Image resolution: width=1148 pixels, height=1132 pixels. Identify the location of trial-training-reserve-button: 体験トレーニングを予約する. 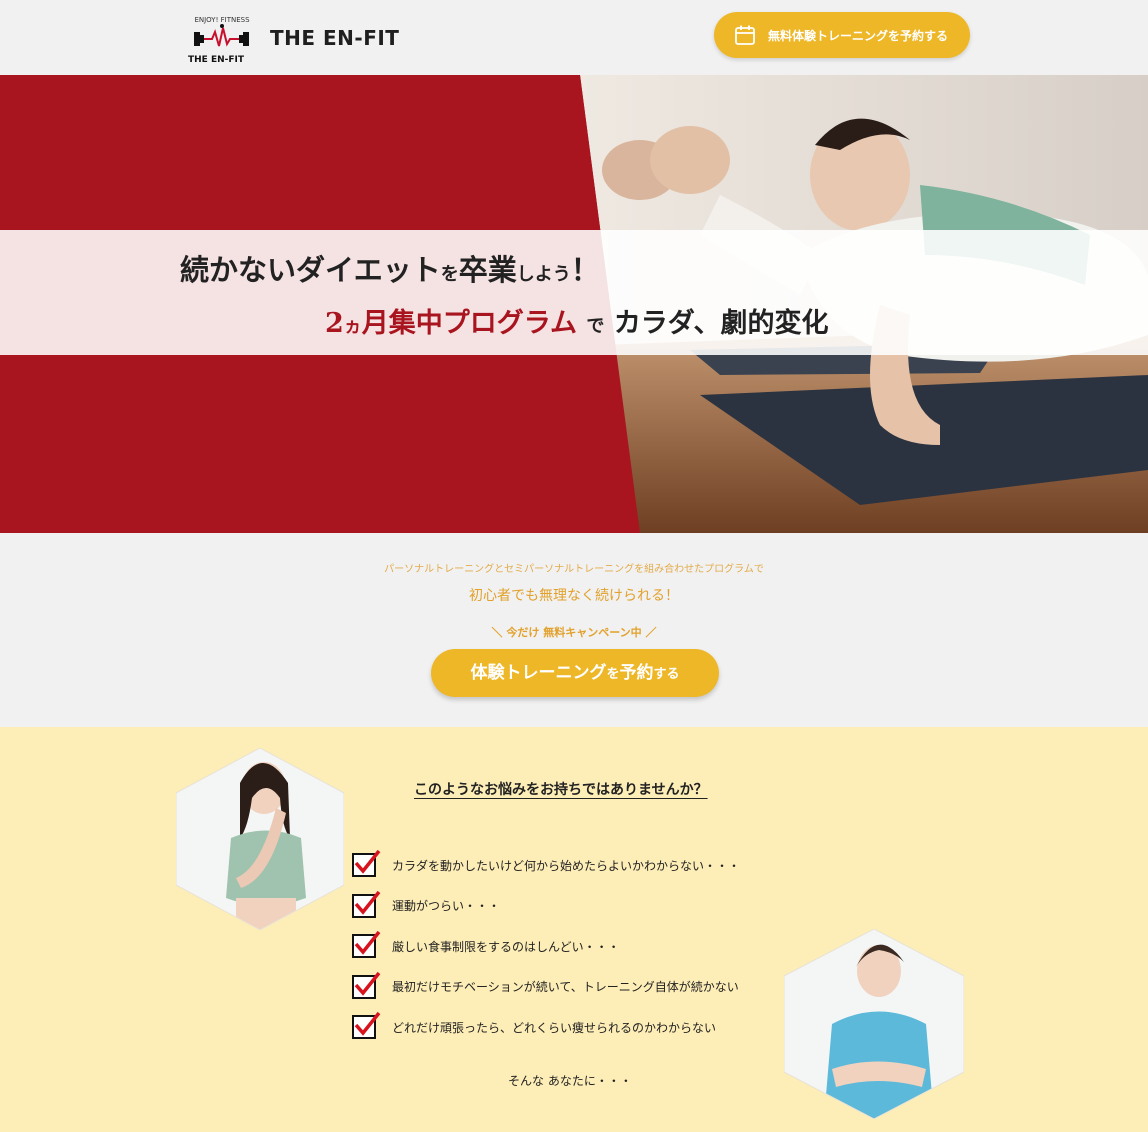
(575, 673).